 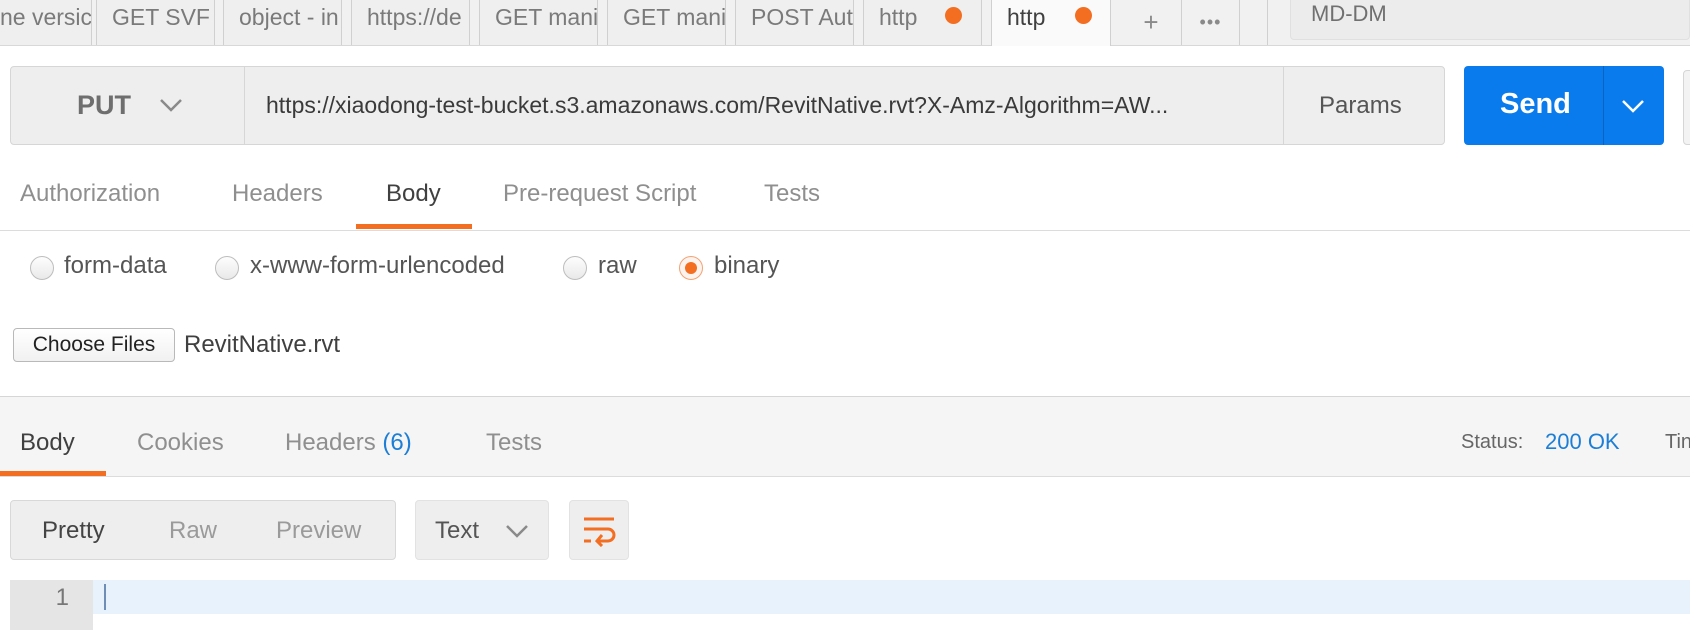 I want to click on save-button-edge, so click(x=1686, y=107).